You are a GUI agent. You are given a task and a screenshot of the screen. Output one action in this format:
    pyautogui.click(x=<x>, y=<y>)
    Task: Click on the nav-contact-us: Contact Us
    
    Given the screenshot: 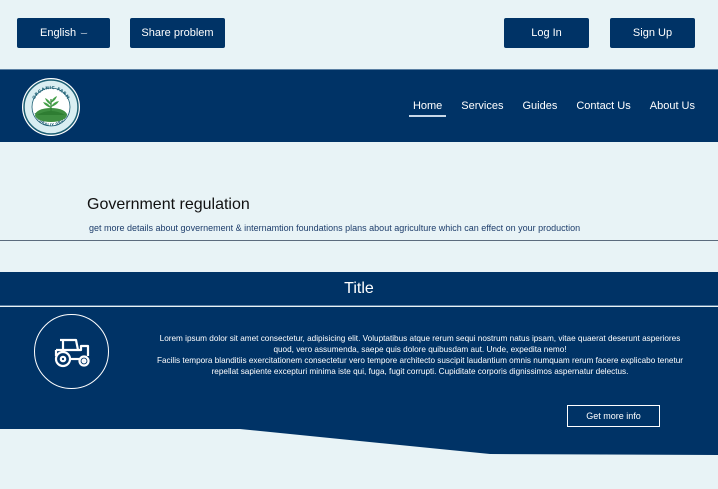 What is the action you would take?
    pyautogui.click(x=603, y=106)
    